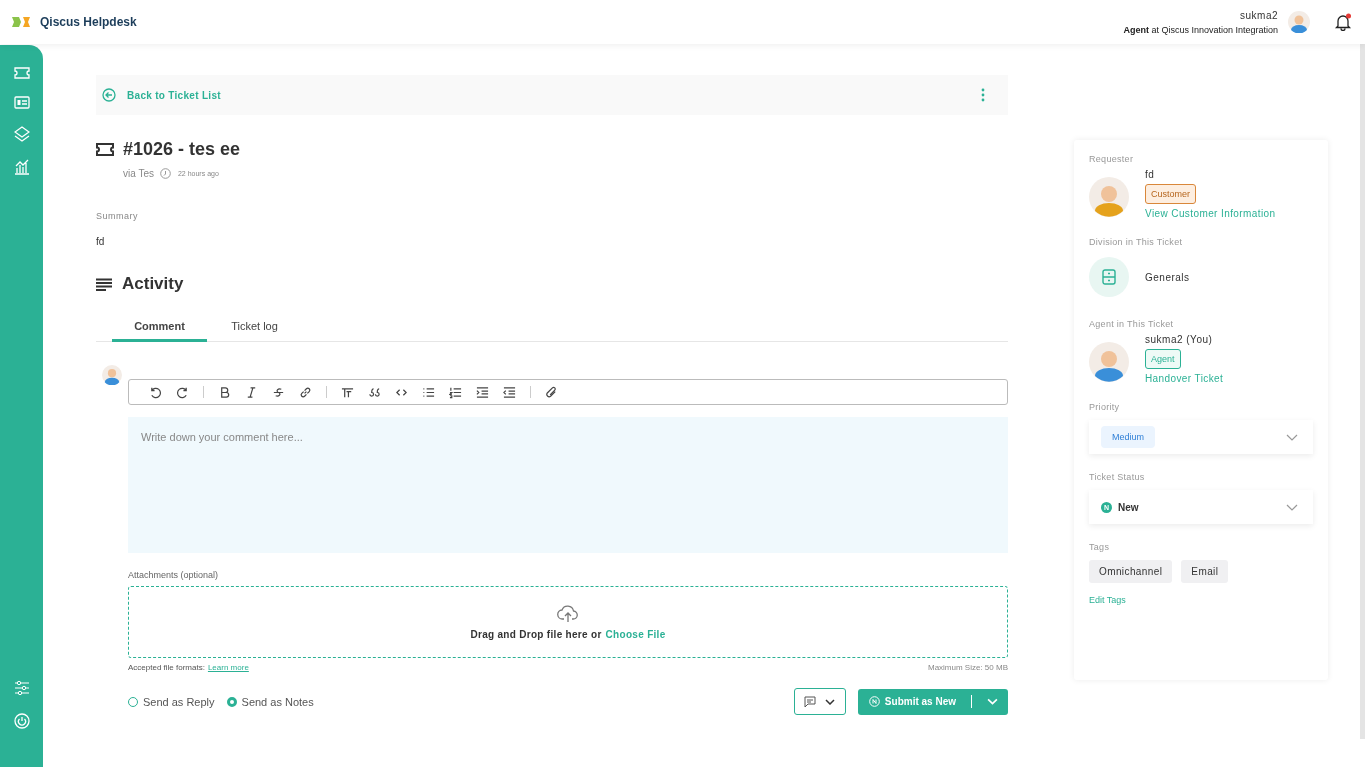  What do you see at coordinates (109, 95) in the screenshot?
I see `back-arrow-icon` at bounding box center [109, 95].